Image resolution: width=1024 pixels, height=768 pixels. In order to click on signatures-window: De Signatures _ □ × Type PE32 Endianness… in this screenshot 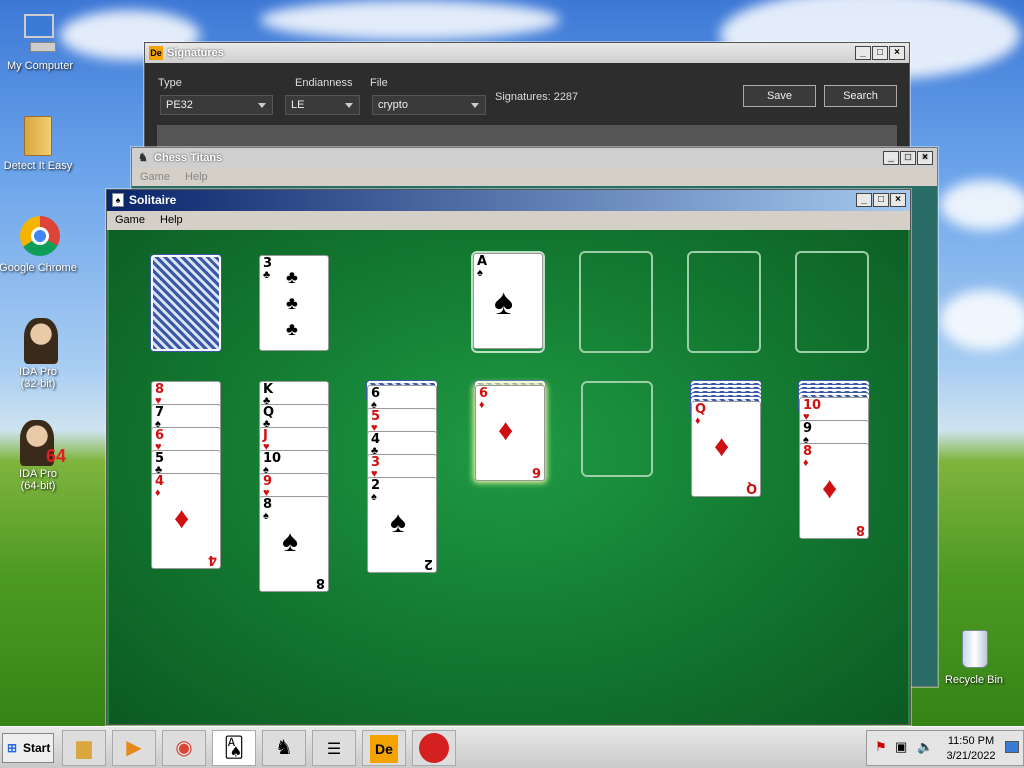, I will do `click(527, 101)`.